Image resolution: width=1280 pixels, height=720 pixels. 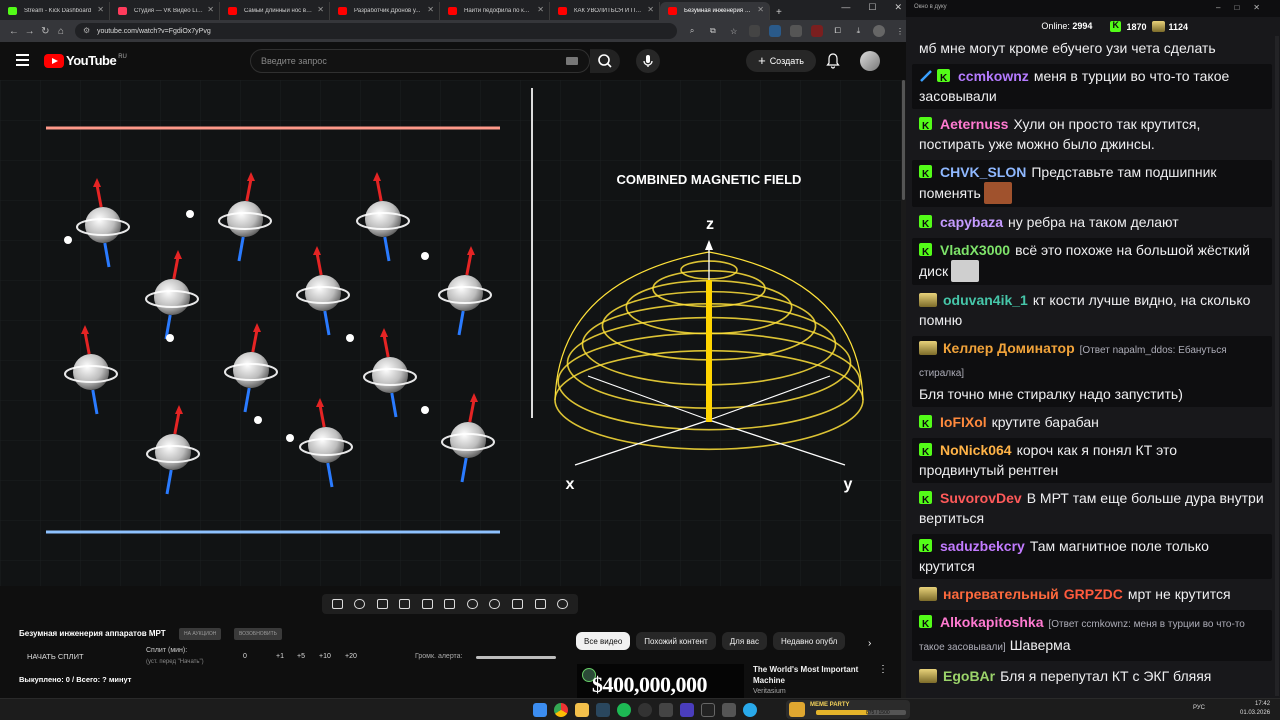 I want to click on media-player-icon, so click(x=687, y=710).